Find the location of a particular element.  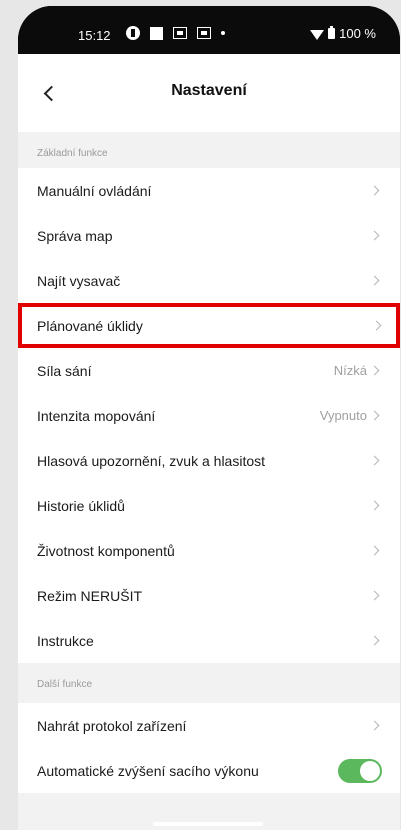

battery-icon is located at coordinates (332, 32).